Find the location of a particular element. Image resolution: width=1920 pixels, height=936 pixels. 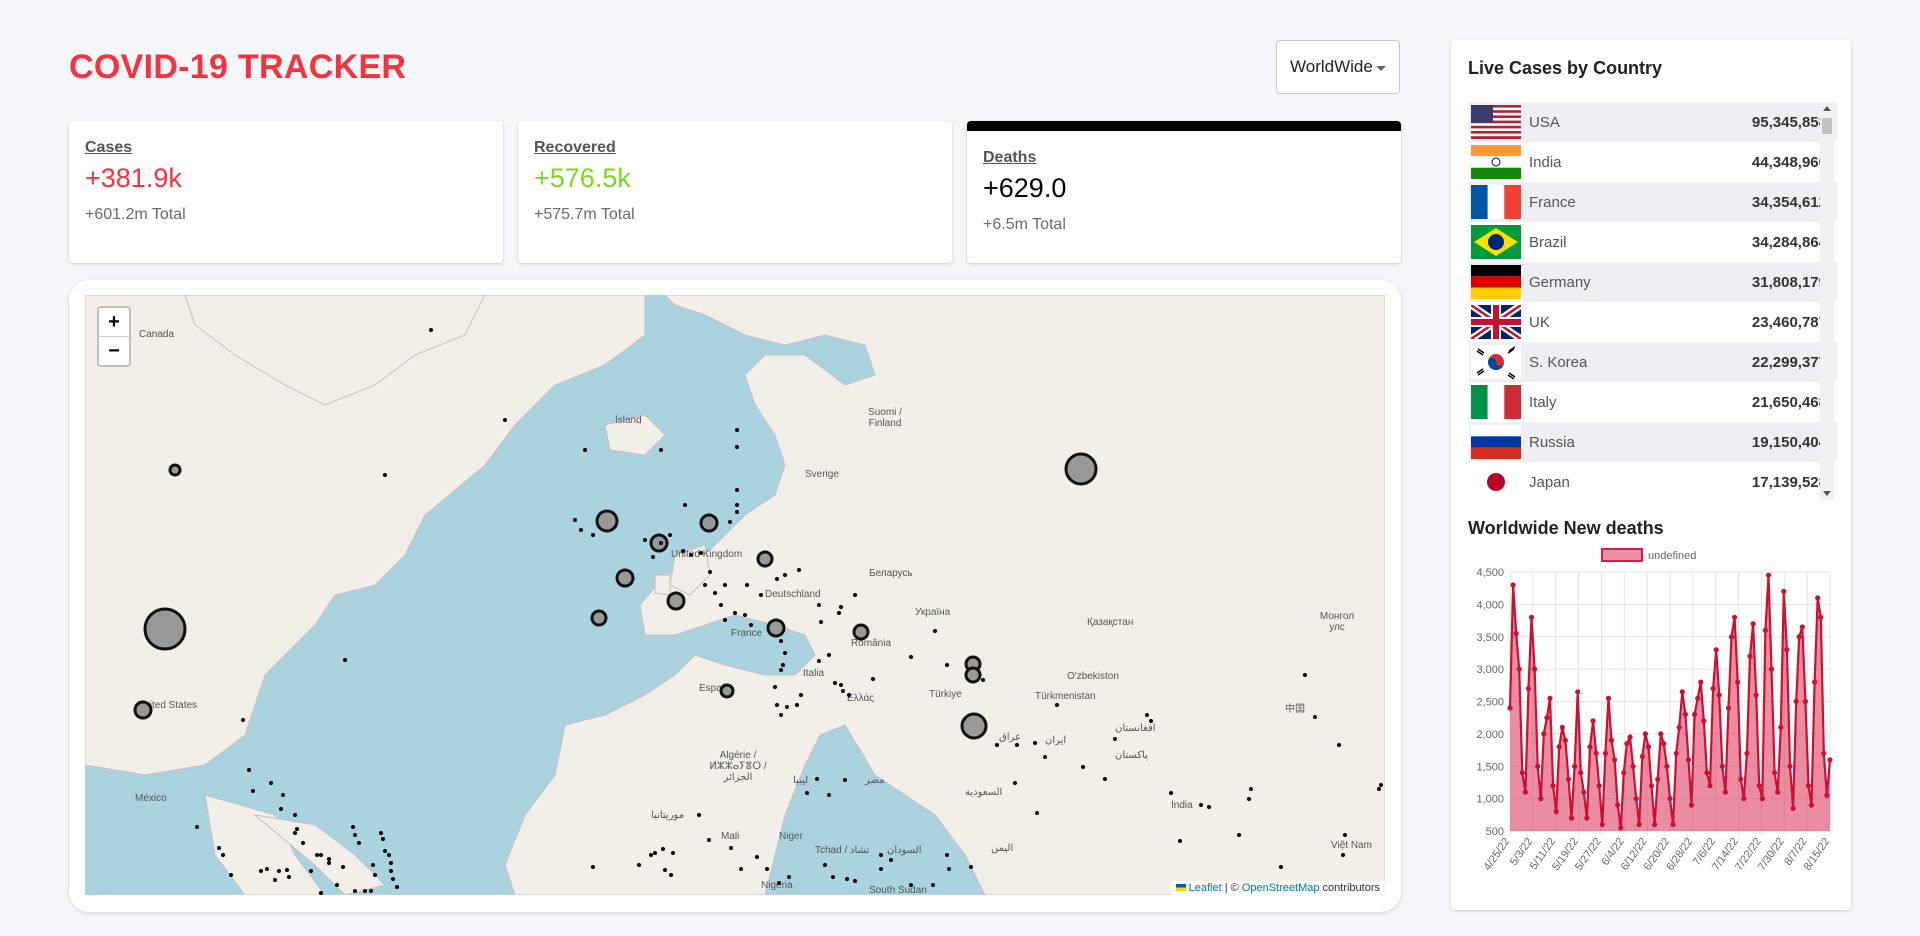

table-row: France 34,354,612 is located at coordinates (1653, 202).